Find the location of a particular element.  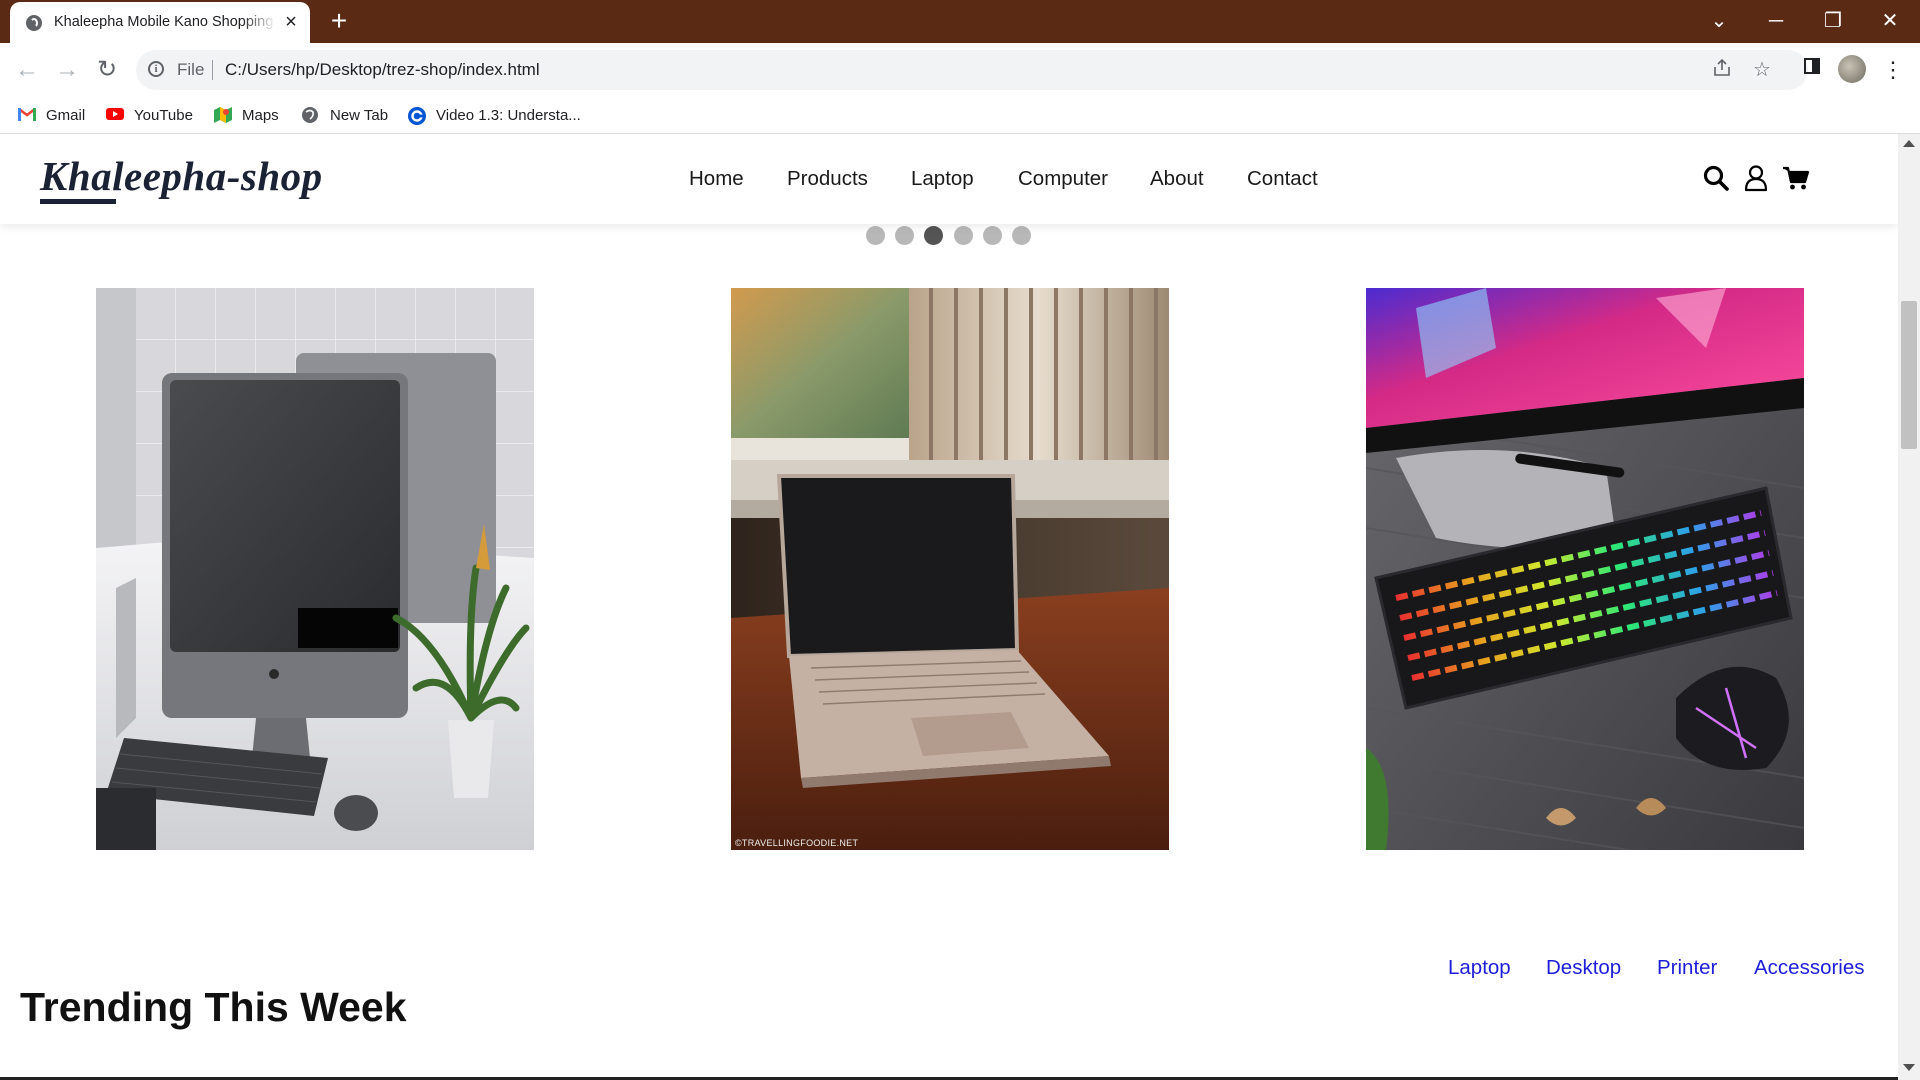

cart-icon is located at coordinates (1796, 178).